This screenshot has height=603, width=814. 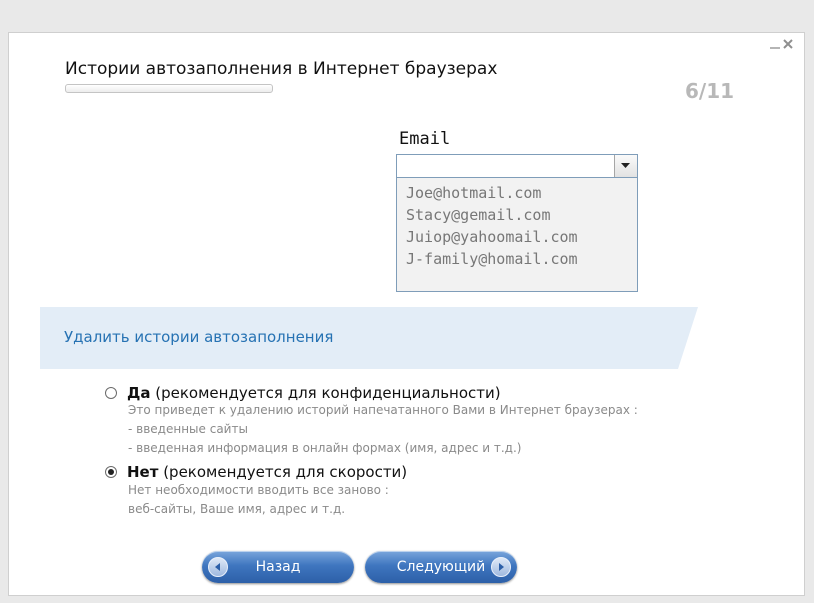 I want to click on progress-bar, so click(x=169, y=88).